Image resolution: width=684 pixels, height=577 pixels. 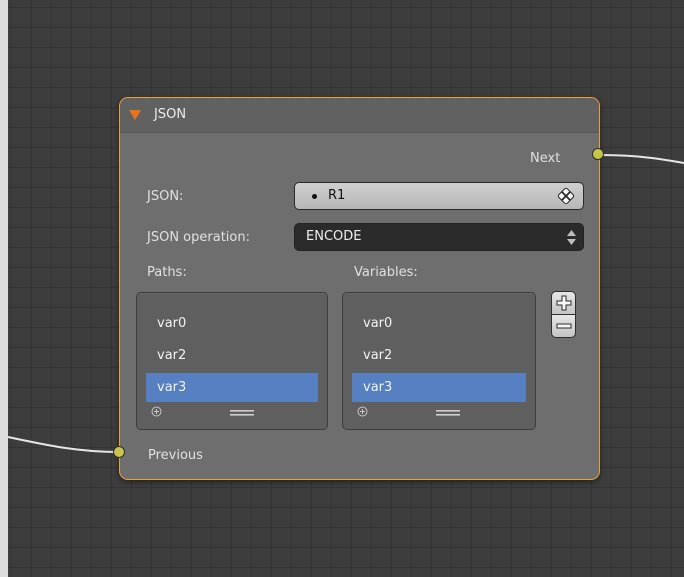 What do you see at coordinates (566, 196) in the screenshot?
I see `x-clear-icon` at bounding box center [566, 196].